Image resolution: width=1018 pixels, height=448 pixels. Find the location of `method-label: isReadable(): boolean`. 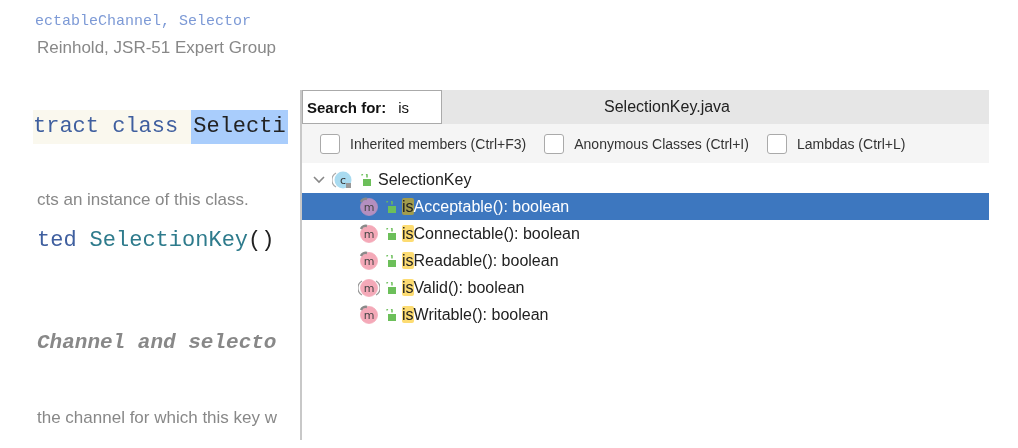

method-label: isReadable(): boolean is located at coordinates (480, 260).